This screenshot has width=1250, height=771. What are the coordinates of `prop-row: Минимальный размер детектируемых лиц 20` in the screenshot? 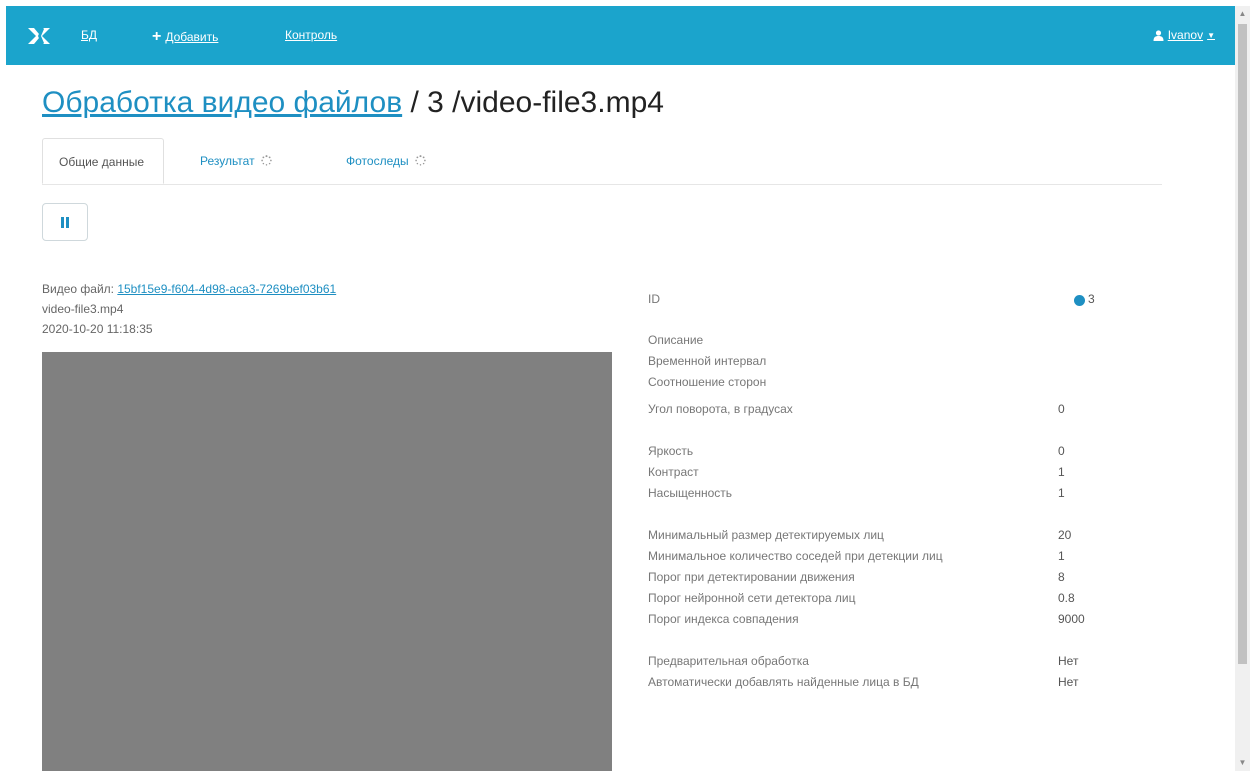 It's located at (883, 538).